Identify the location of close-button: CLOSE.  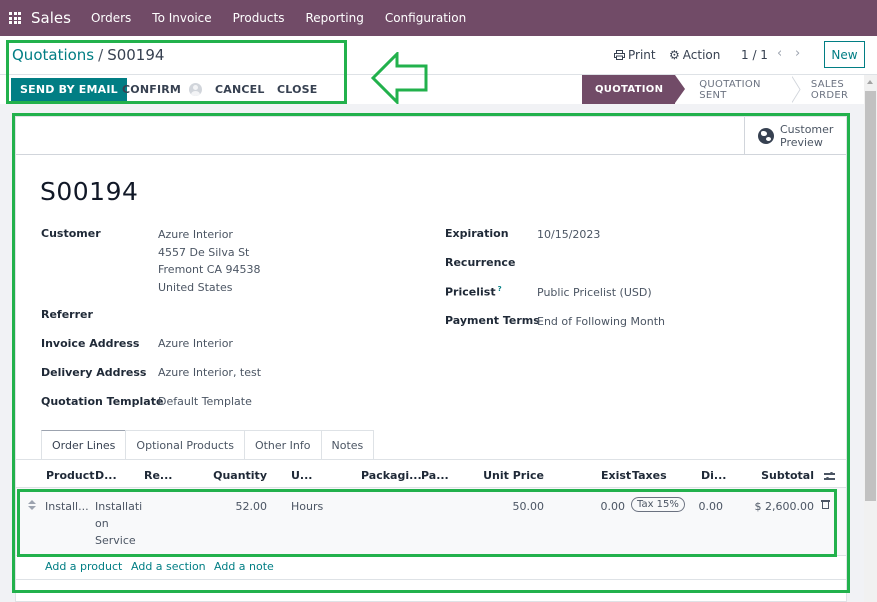
(297, 89).